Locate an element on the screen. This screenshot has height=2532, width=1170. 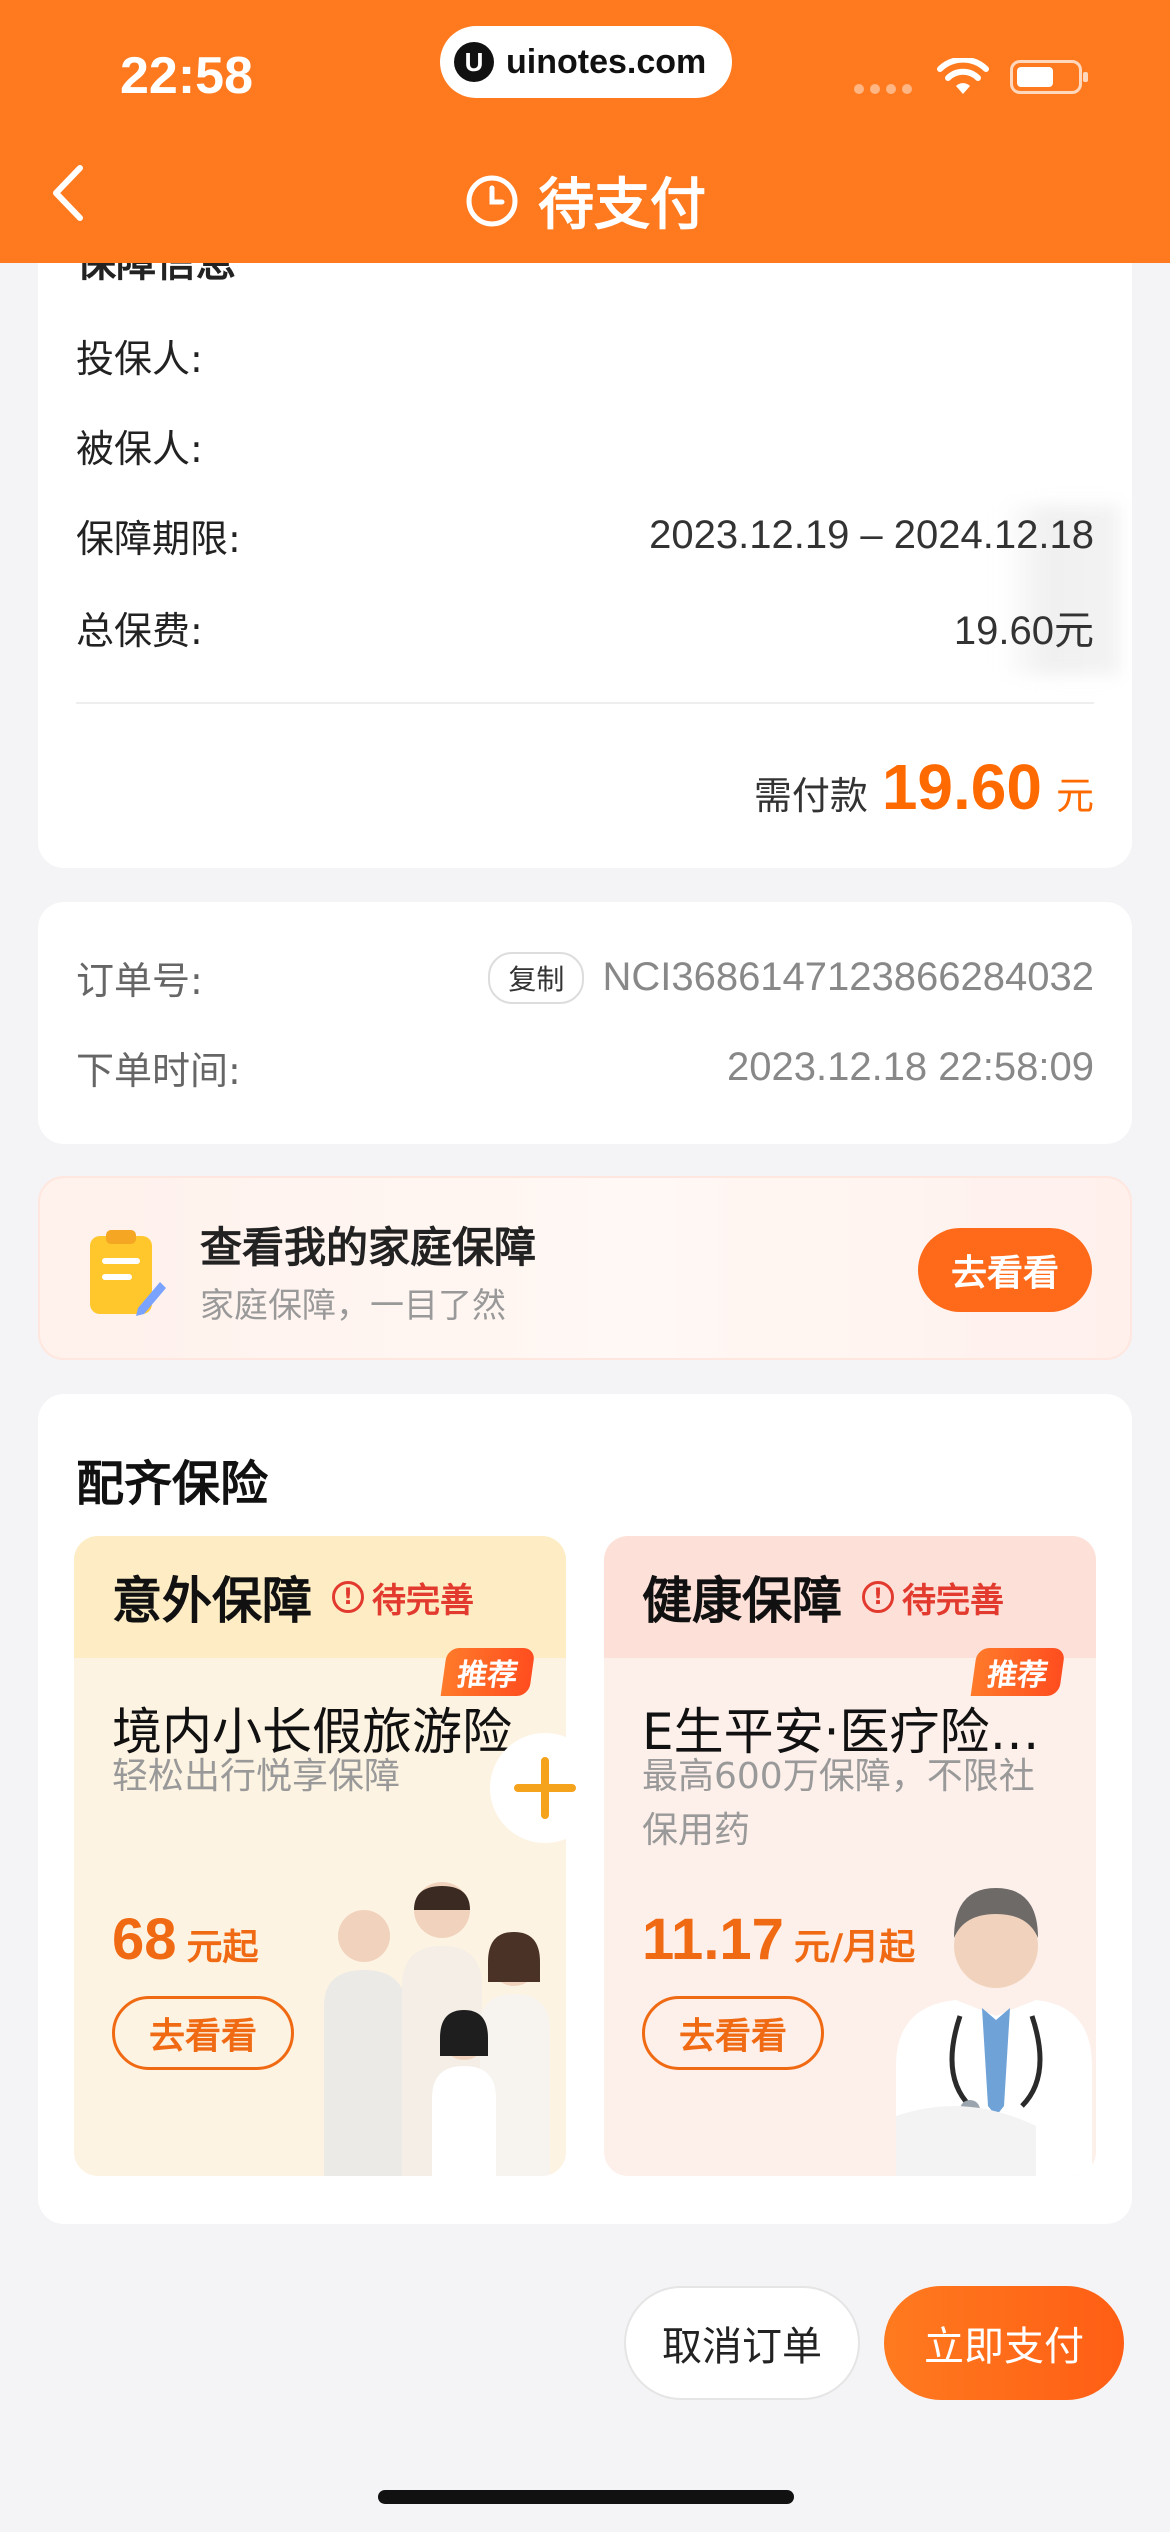
signal-icon is located at coordinates (883, 89).